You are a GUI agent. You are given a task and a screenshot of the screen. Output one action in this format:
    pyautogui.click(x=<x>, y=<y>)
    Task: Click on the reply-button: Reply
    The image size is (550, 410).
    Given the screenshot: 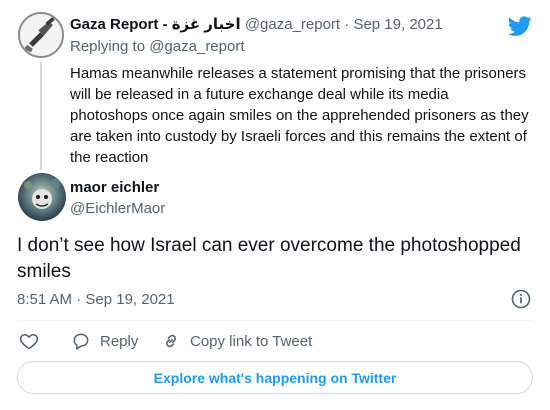 What is the action you would take?
    pyautogui.click(x=104, y=341)
    